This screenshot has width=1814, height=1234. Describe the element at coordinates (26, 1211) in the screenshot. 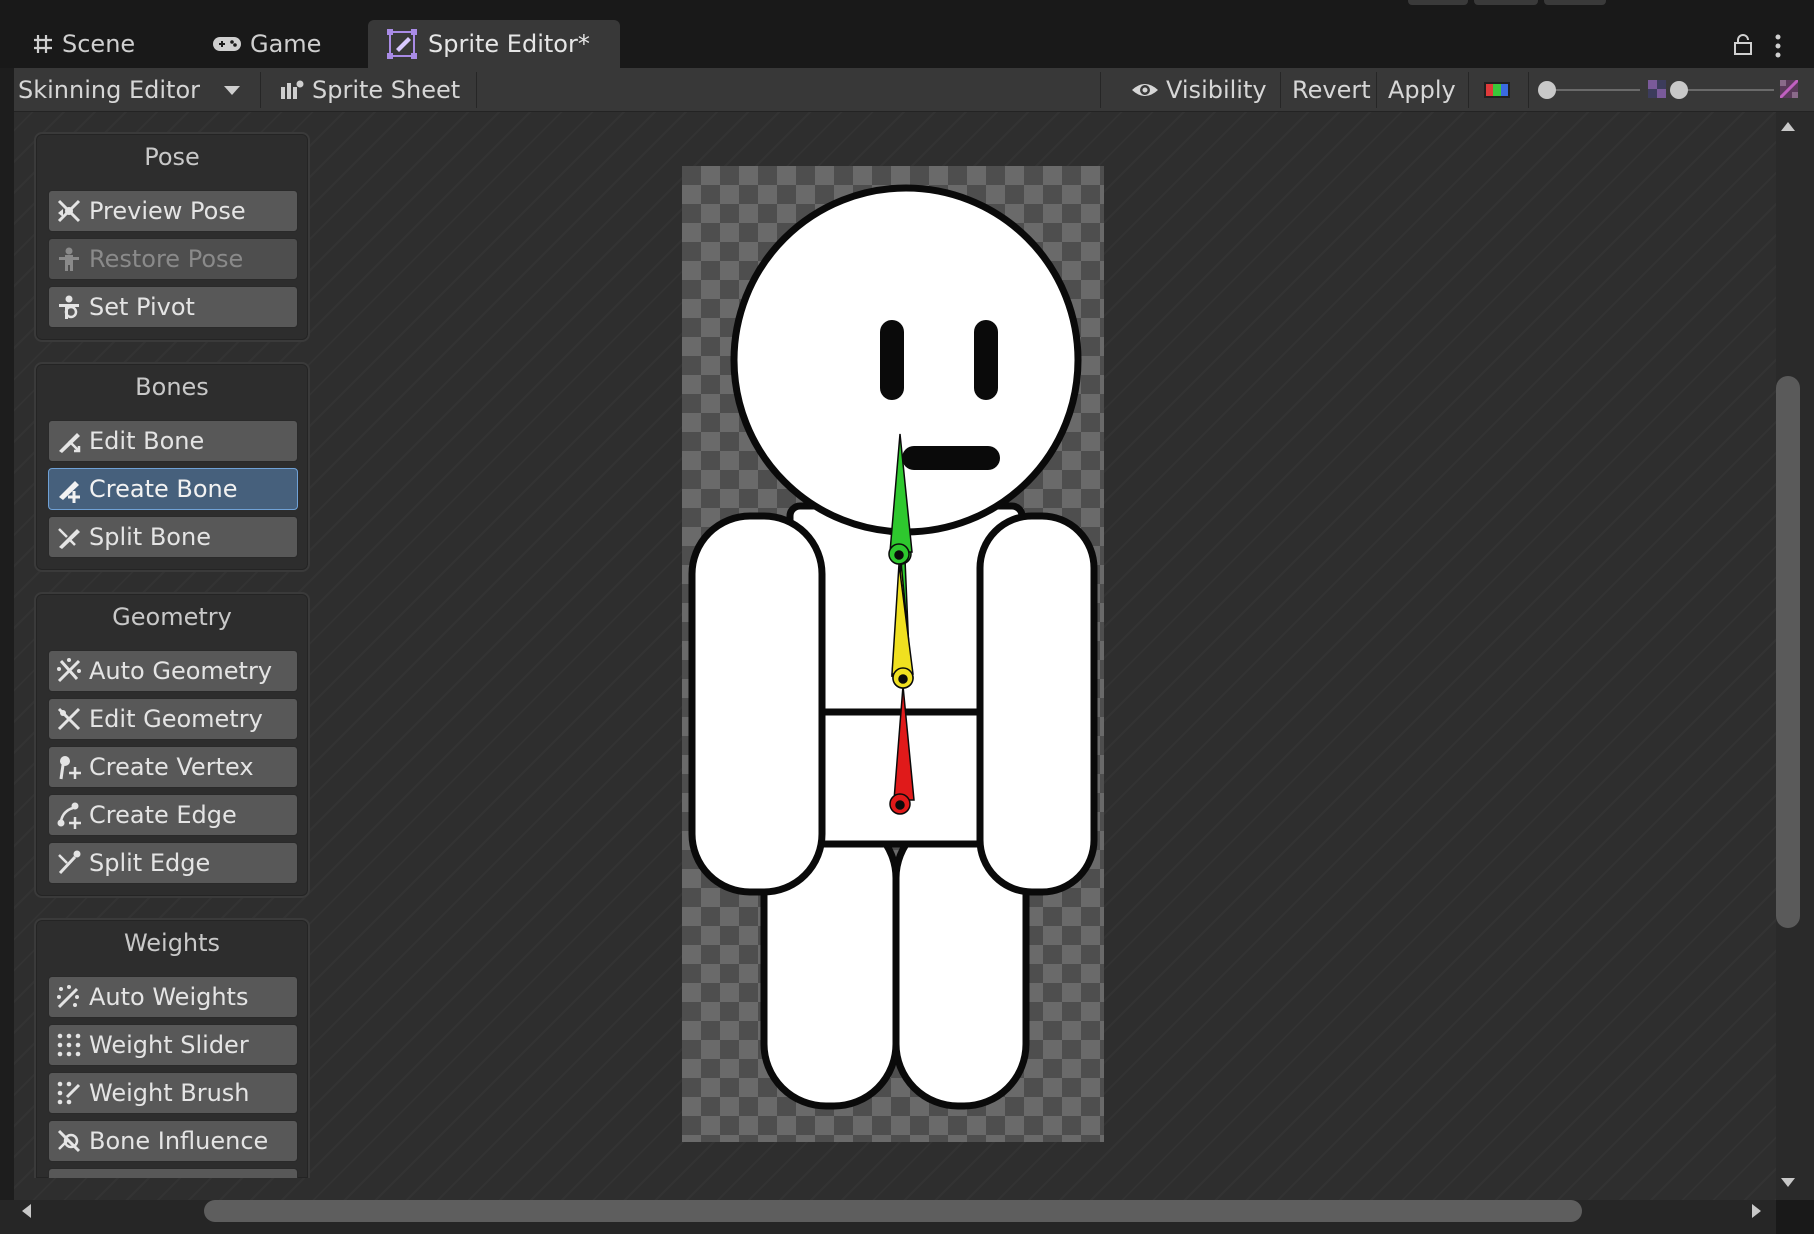

I see `scroll-left-icon` at that location.